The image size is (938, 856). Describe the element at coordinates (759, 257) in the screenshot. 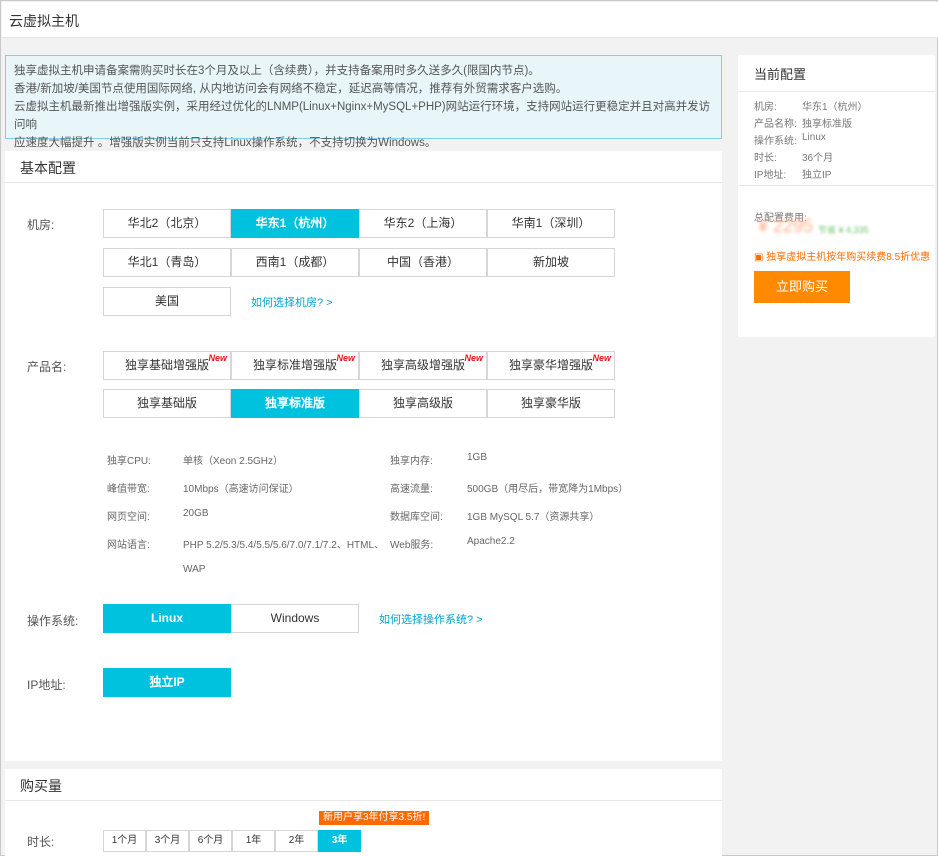

I see `gift-icon: ▣` at that location.